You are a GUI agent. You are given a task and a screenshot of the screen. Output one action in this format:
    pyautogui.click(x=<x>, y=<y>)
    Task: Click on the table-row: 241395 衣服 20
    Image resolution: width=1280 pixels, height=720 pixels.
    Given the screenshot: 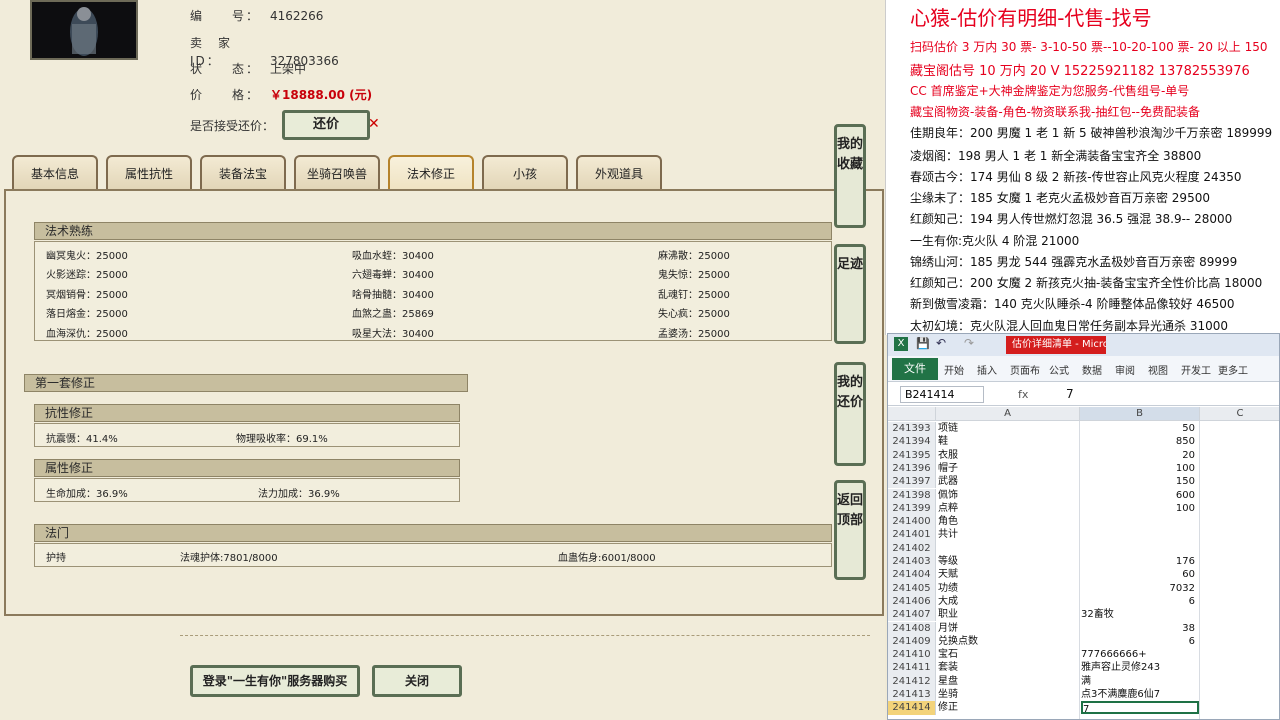 What is the action you would take?
    pyautogui.click(x=1083, y=455)
    